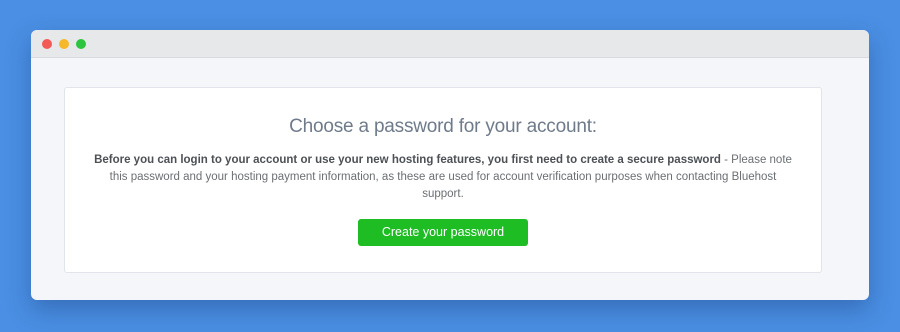  I want to click on page-title: Choose a password for your account:, so click(443, 126).